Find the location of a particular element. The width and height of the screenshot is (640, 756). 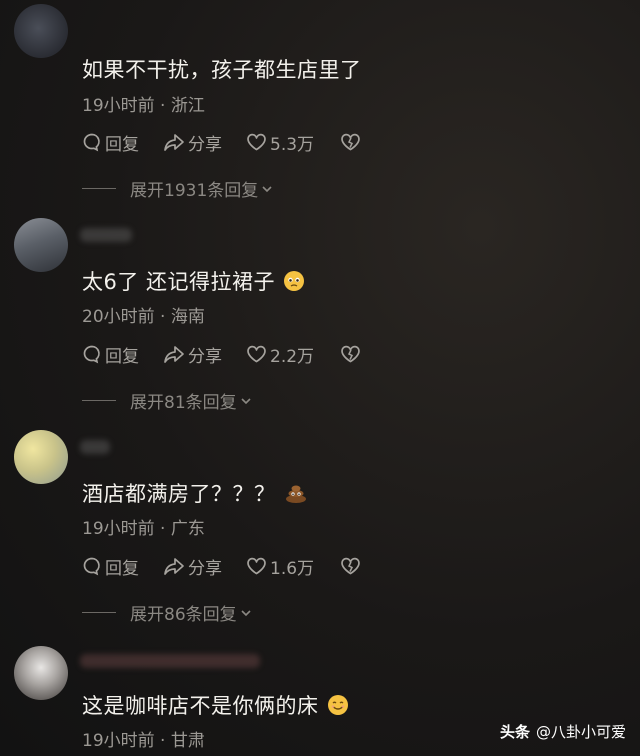

expand-replies: 展开1931条回复 is located at coordinates (178, 188).